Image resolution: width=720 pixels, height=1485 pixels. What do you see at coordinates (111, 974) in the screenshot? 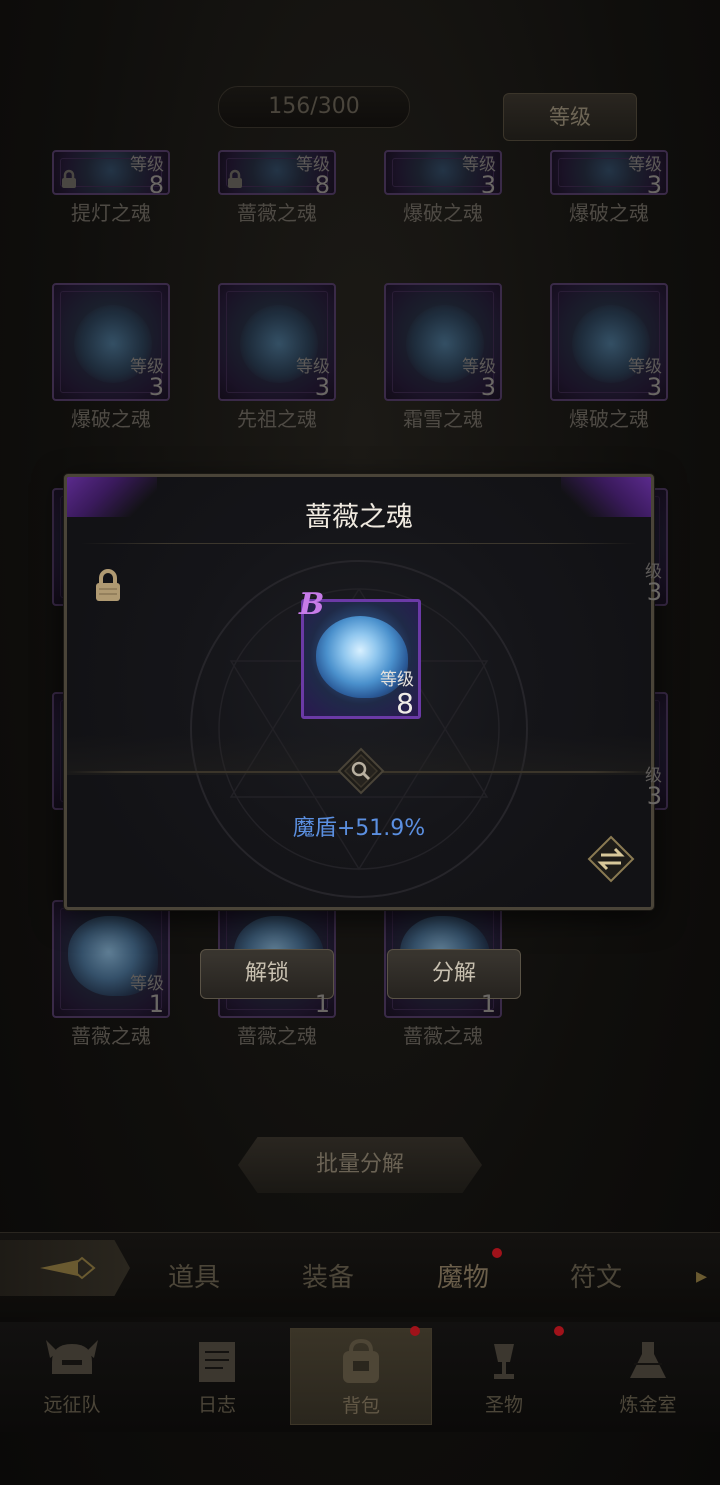
I see `grid-item: 等级 1 蔷薇之魂` at bounding box center [111, 974].